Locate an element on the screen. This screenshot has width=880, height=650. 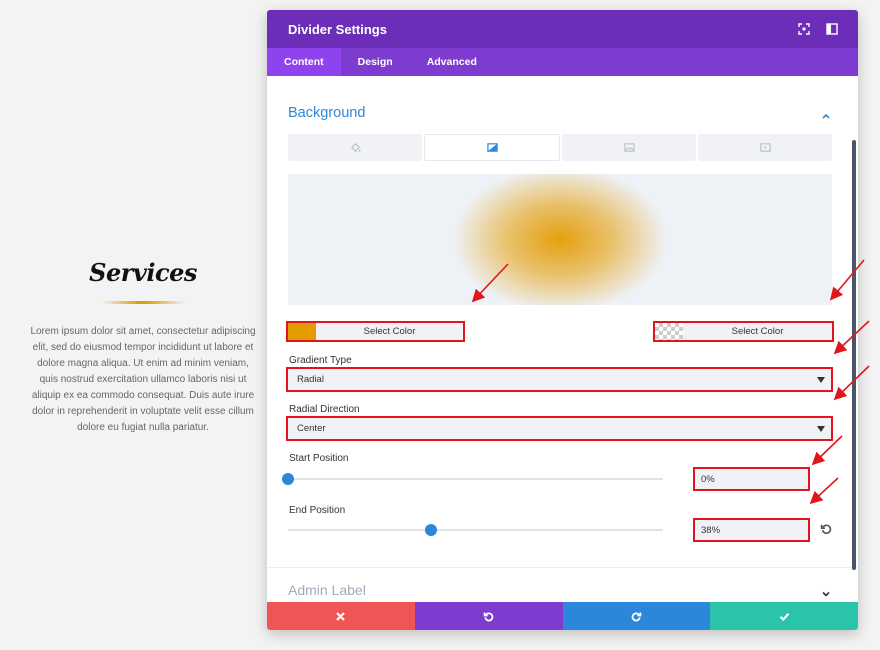
redo-button is located at coordinates (636, 616).